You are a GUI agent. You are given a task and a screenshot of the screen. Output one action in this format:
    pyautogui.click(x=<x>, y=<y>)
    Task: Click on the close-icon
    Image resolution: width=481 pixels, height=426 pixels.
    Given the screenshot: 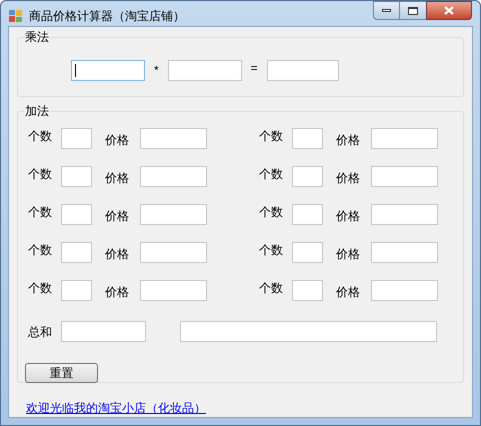 What is the action you would take?
    pyautogui.click(x=449, y=10)
    